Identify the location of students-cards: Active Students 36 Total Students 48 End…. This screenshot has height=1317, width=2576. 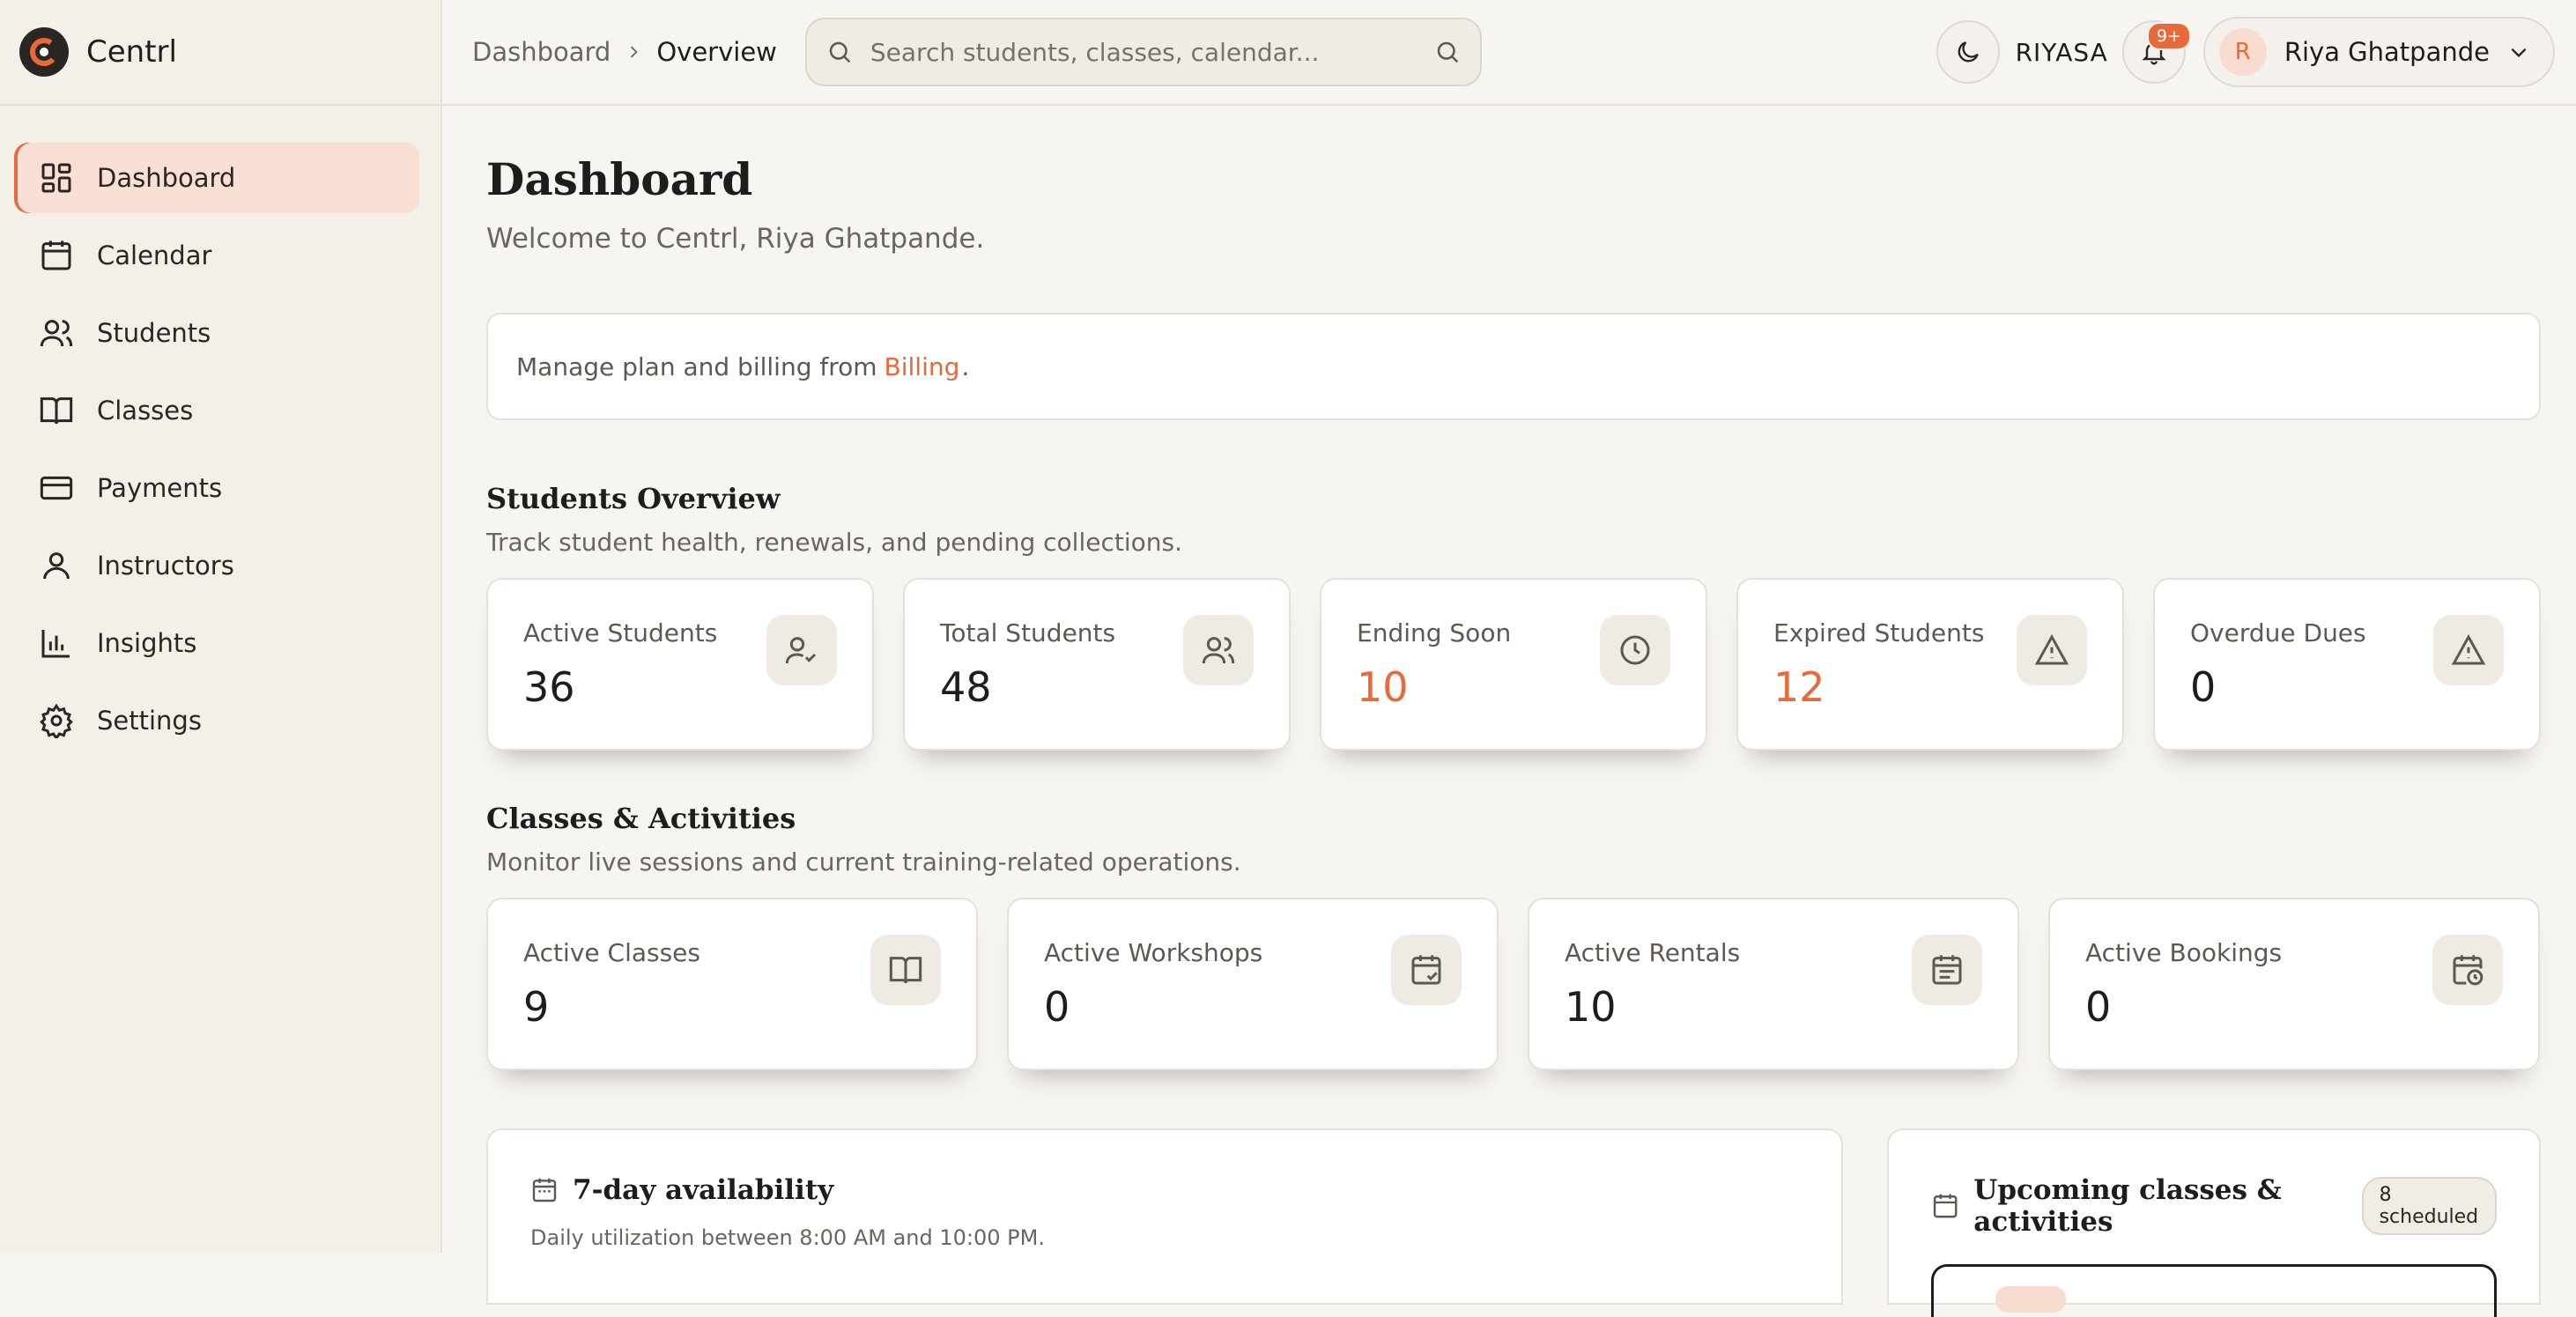
(1514, 664).